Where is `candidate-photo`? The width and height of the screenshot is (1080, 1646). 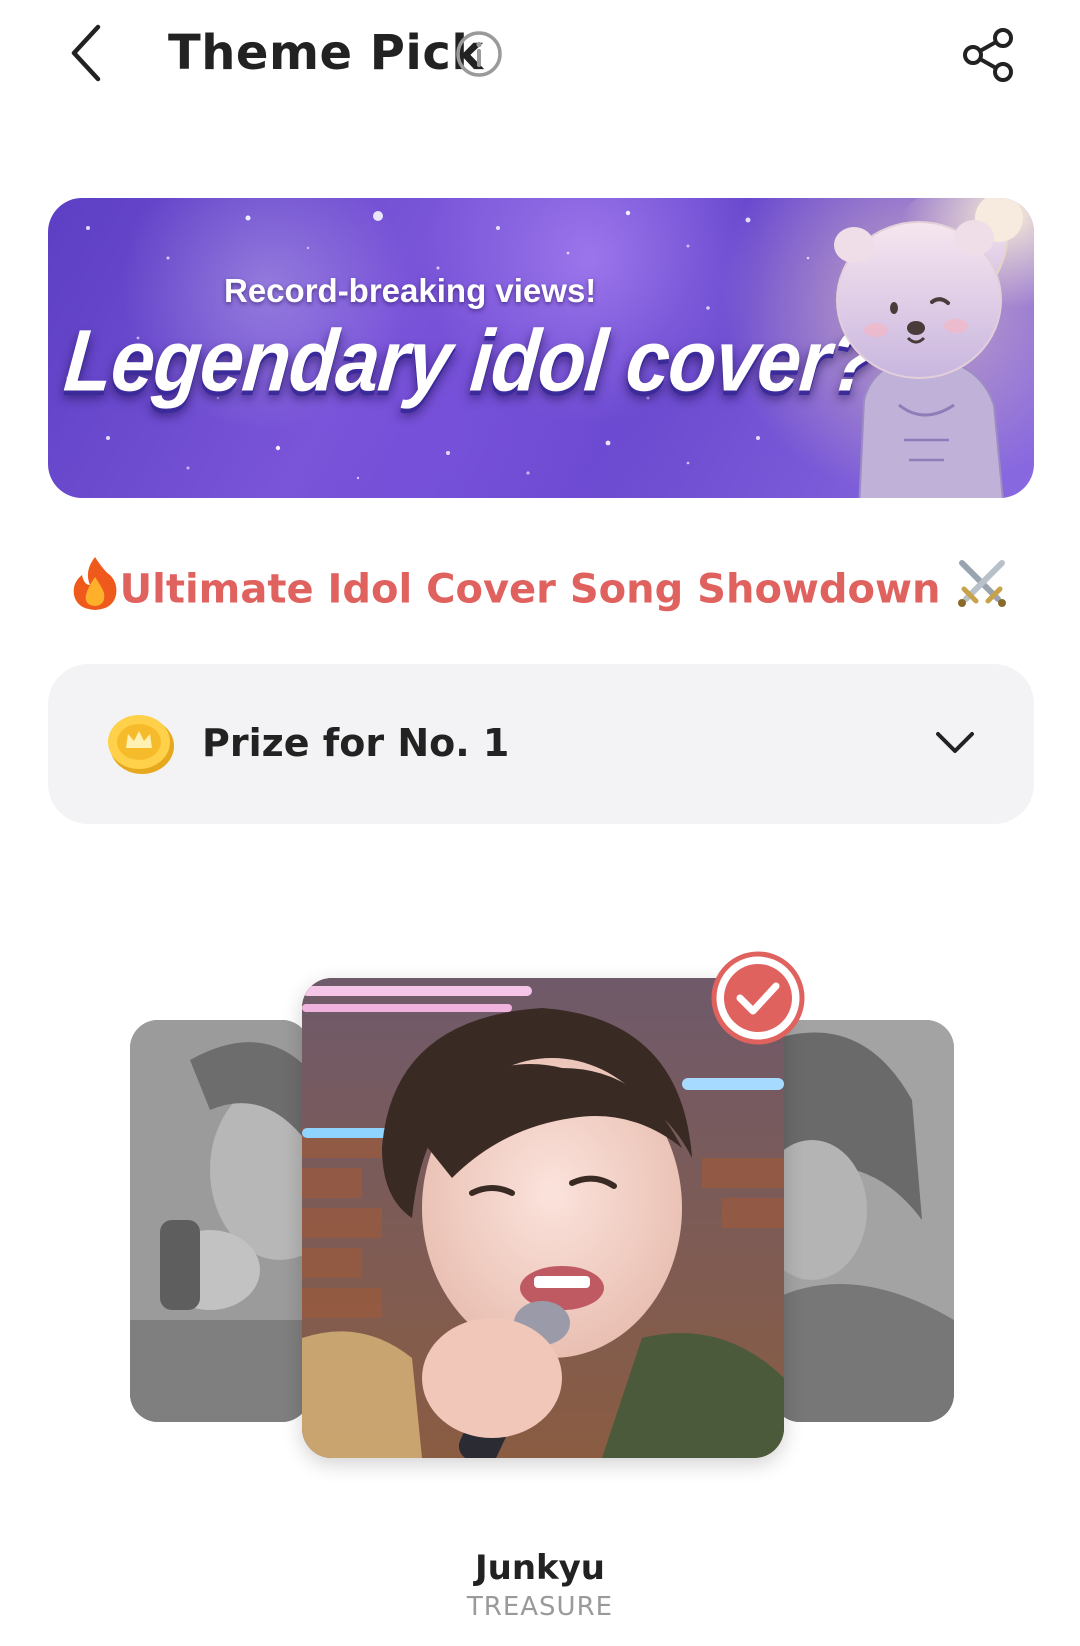
candidate-photo is located at coordinates (543, 1218).